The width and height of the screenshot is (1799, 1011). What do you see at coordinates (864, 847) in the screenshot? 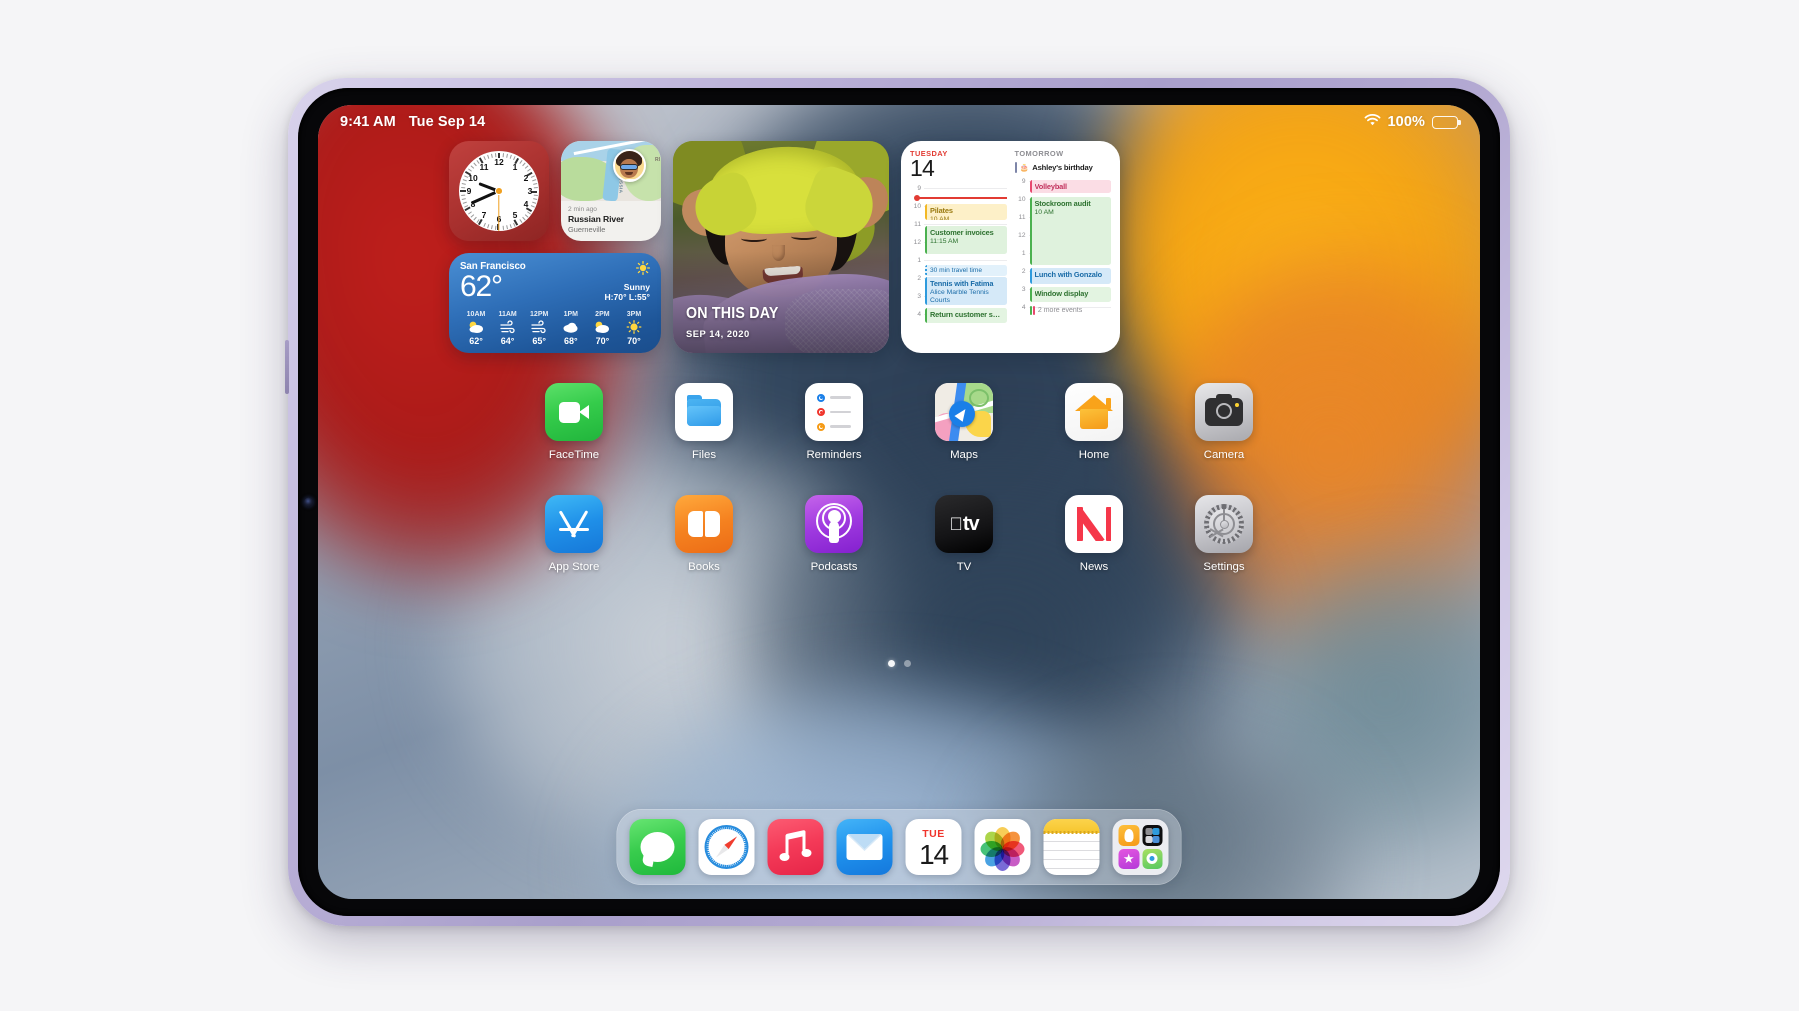
I see `mail-icon` at bounding box center [864, 847].